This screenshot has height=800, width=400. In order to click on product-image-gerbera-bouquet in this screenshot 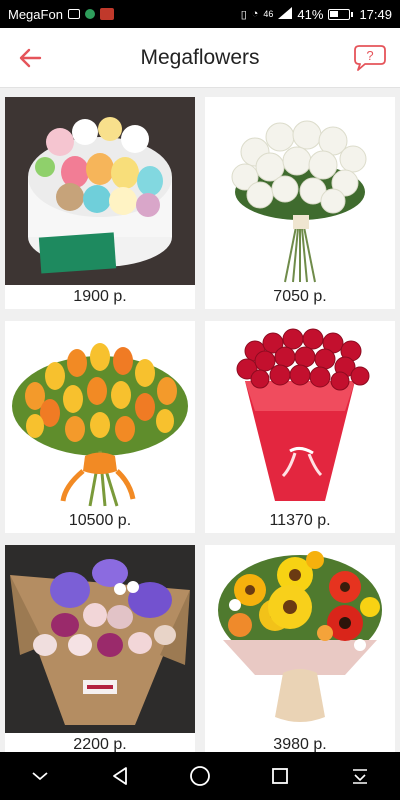, I will do `click(300, 639)`.